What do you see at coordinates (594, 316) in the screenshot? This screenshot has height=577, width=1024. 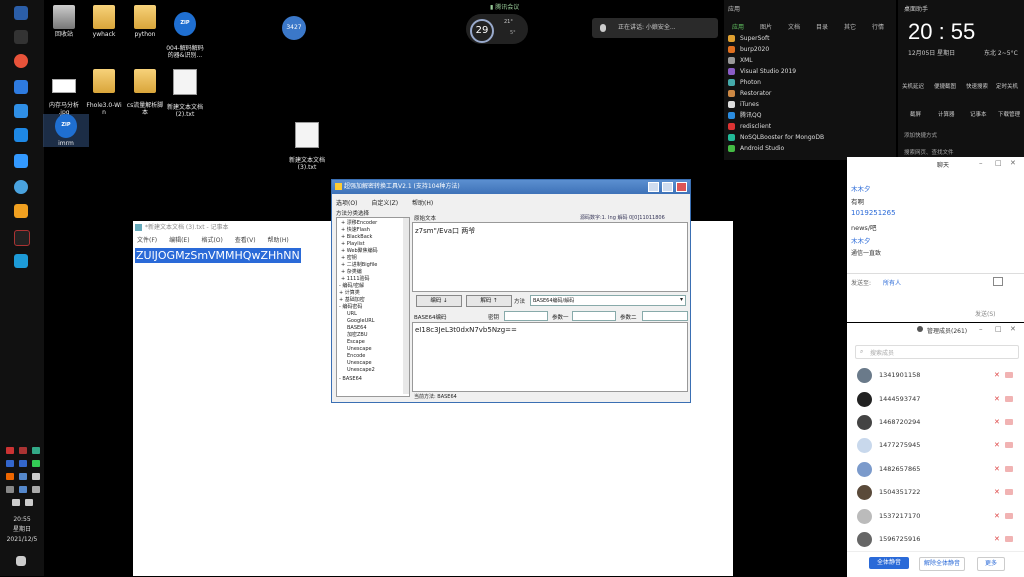 I see `param1-input` at bounding box center [594, 316].